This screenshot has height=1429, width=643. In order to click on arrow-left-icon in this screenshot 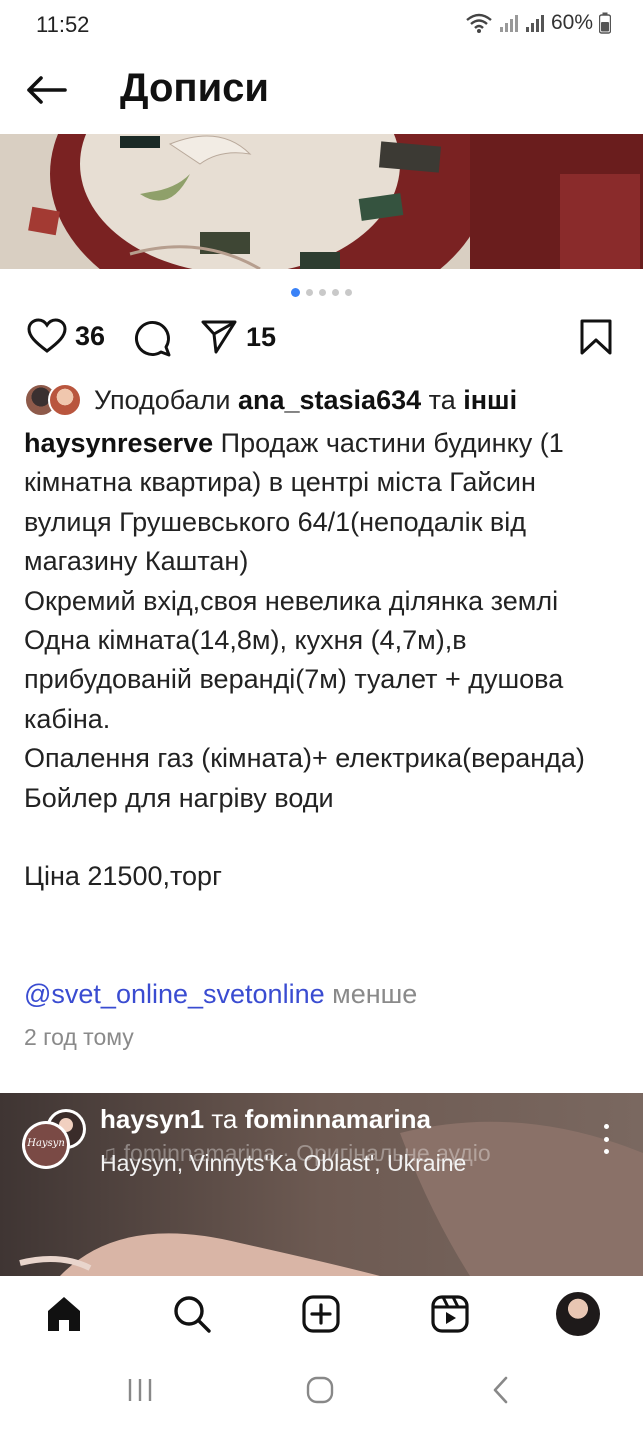, I will do `click(47, 90)`.